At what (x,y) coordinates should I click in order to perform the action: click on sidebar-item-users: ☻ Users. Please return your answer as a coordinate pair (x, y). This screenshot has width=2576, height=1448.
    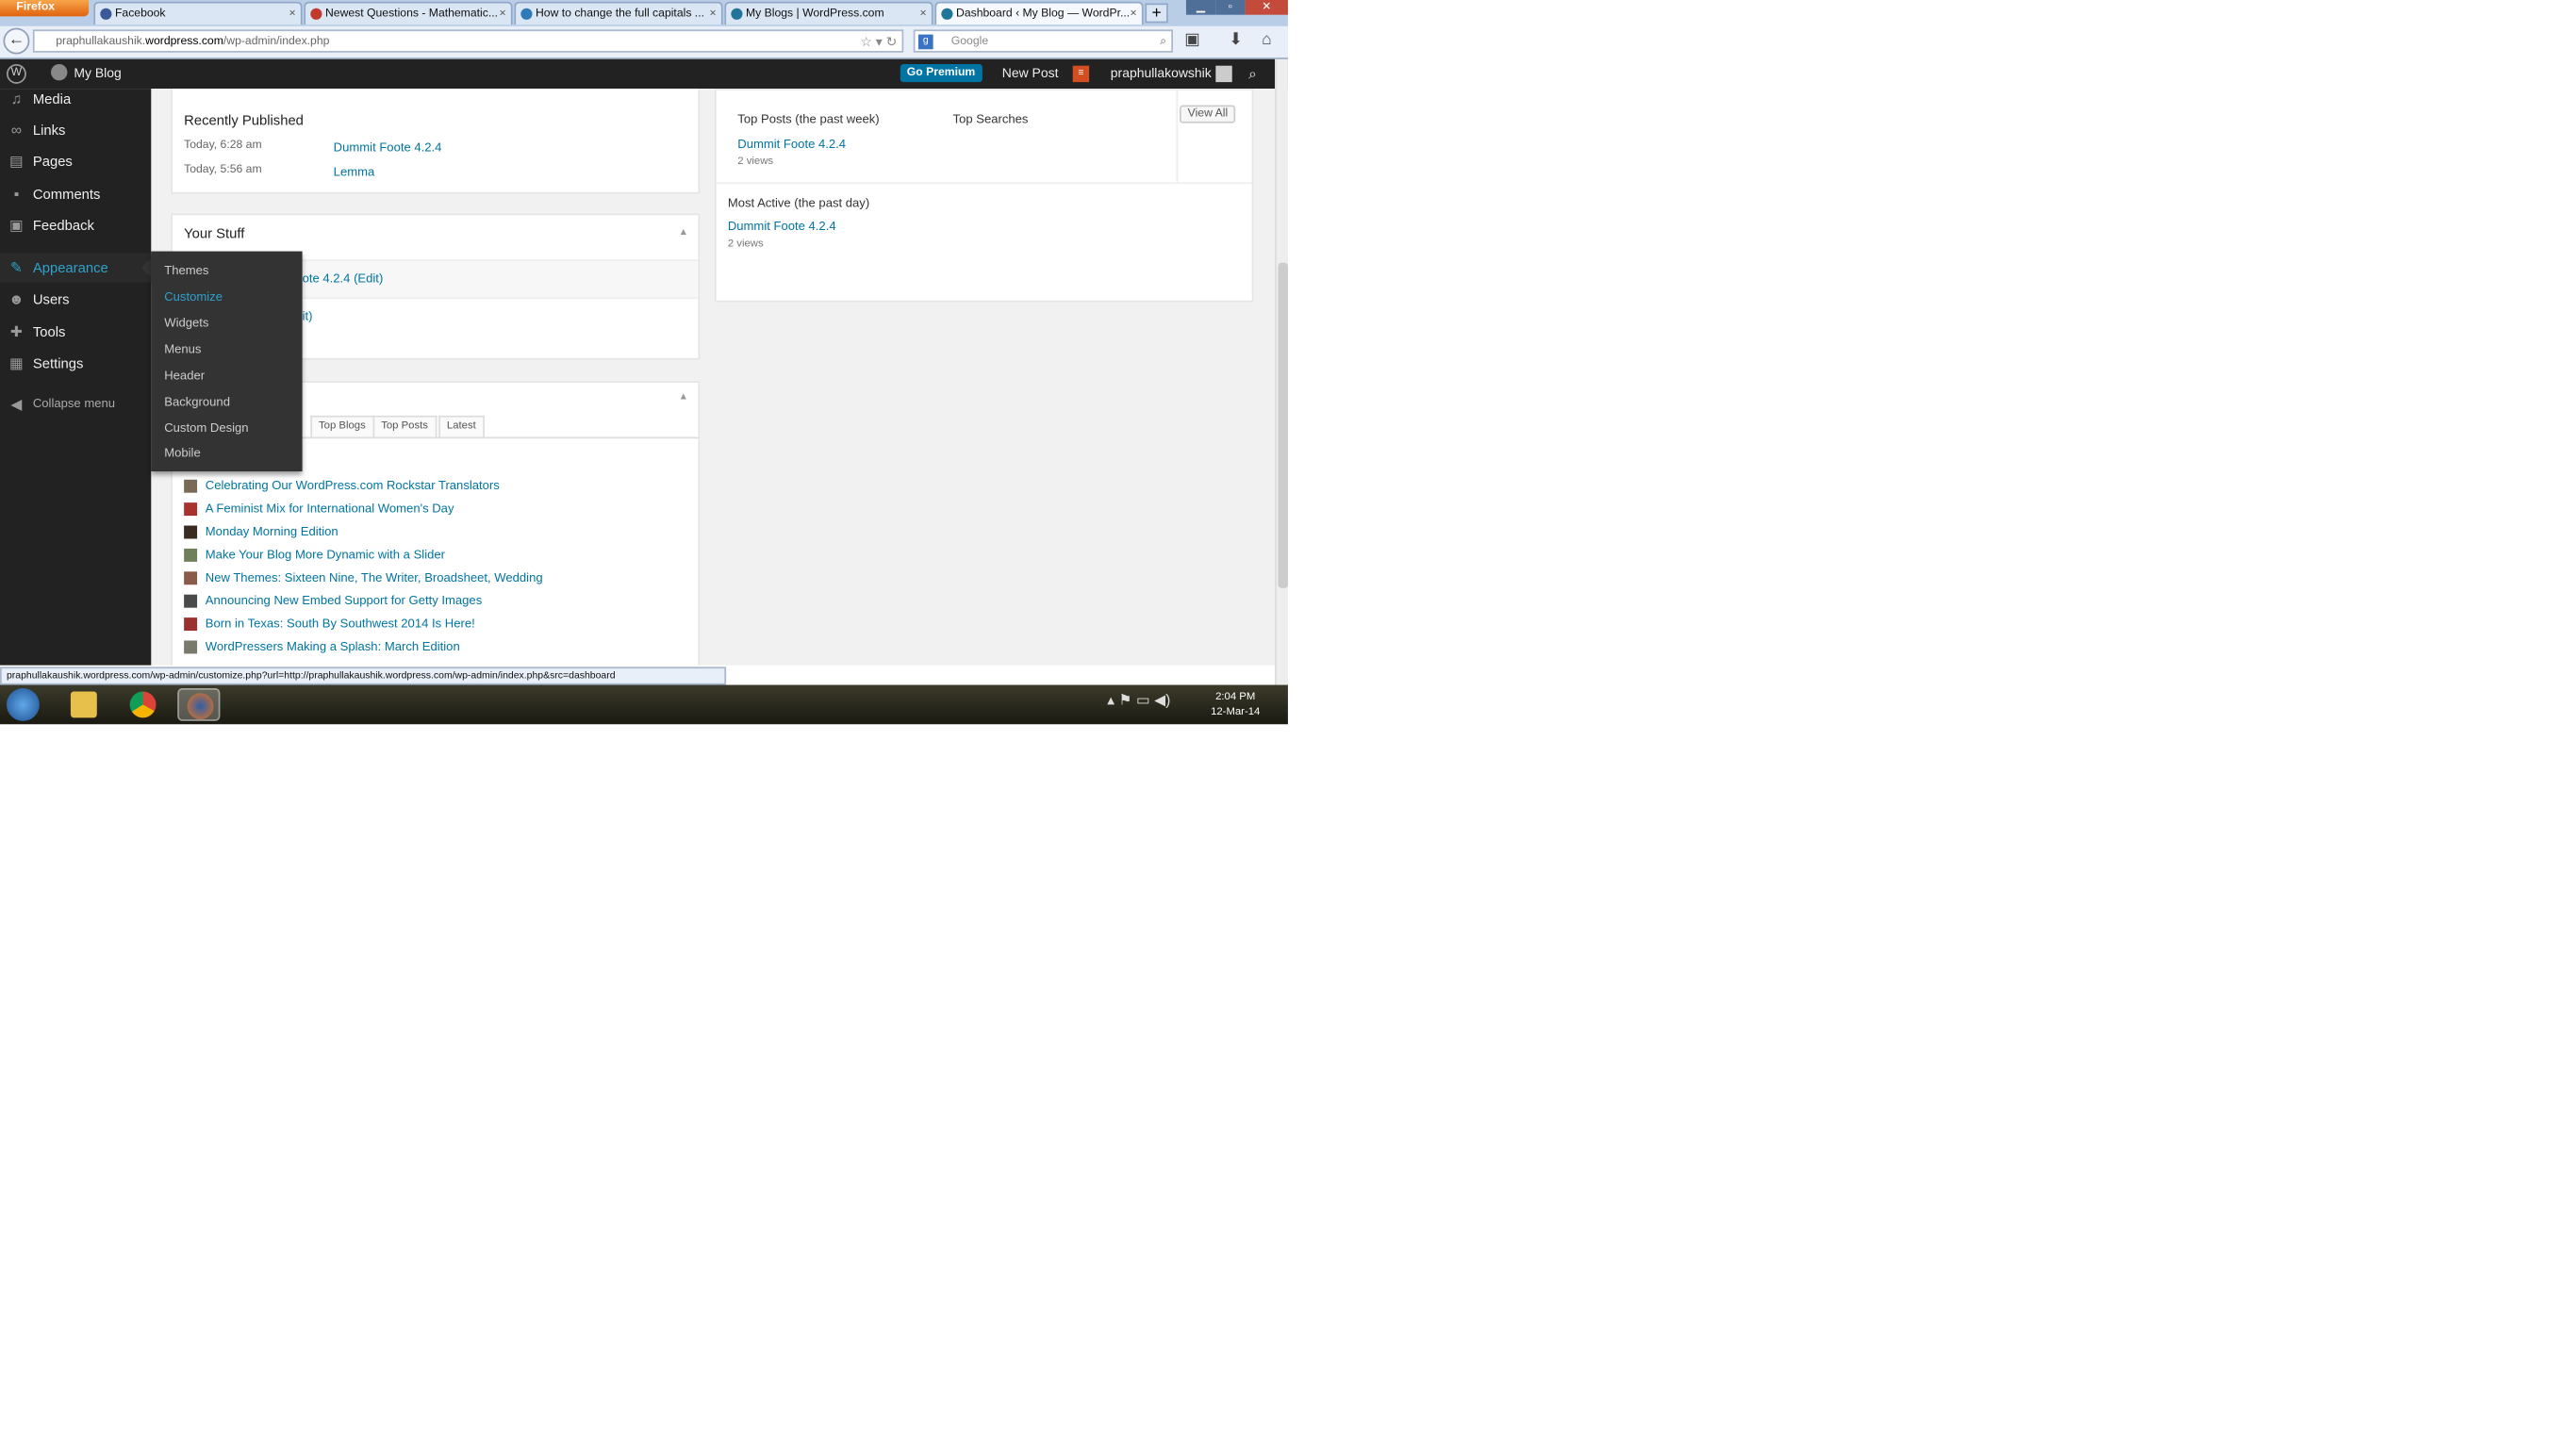
    Looking at the image, I should click on (75, 298).